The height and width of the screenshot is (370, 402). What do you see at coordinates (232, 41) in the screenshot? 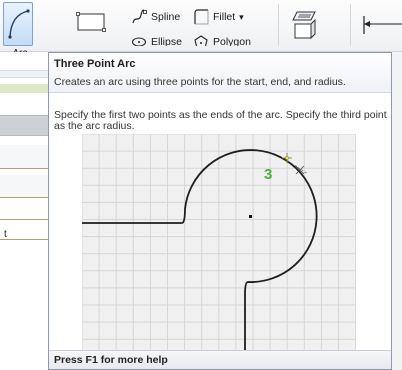
I see `polygon-label: Polygon` at bounding box center [232, 41].